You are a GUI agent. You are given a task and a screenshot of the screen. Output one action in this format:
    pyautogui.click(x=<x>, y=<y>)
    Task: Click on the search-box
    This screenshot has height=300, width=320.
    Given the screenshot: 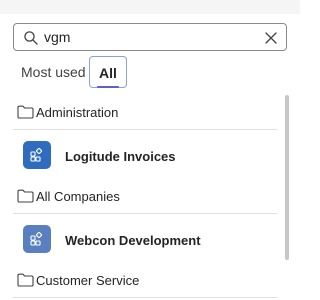 What is the action you would take?
    pyautogui.click(x=150, y=37)
    